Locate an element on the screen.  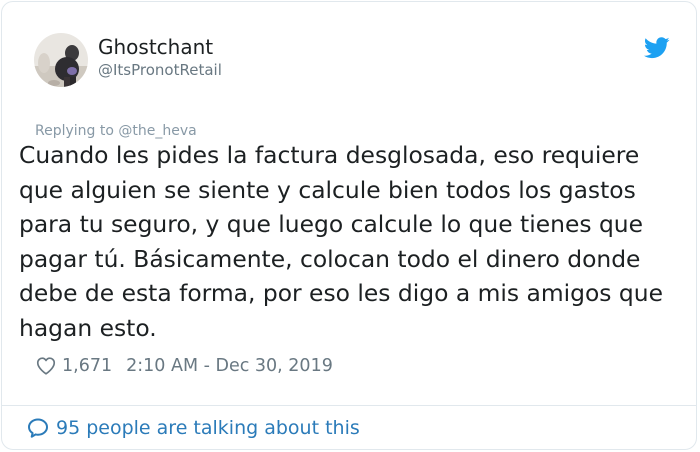
avatar is located at coordinates (61, 60).